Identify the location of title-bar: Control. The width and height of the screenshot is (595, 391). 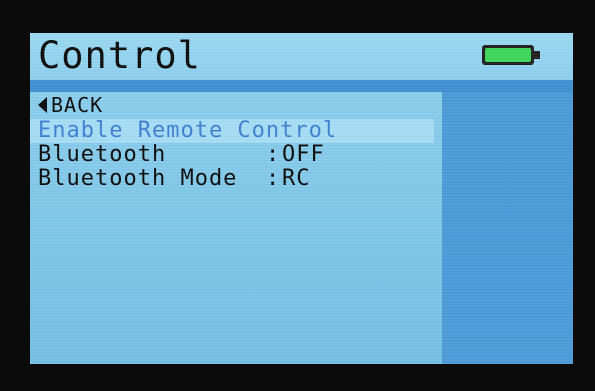
(301, 56).